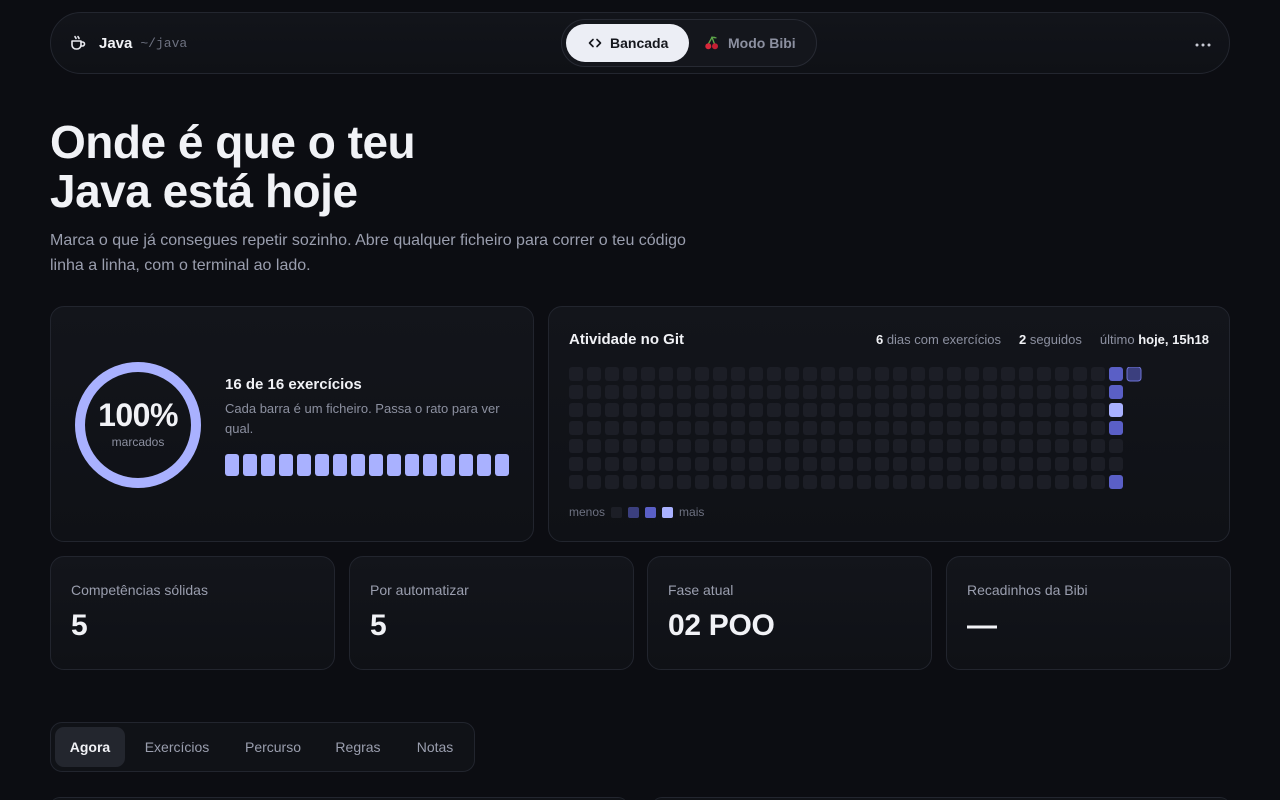  I want to click on more-menu-button, so click(1203, 43).